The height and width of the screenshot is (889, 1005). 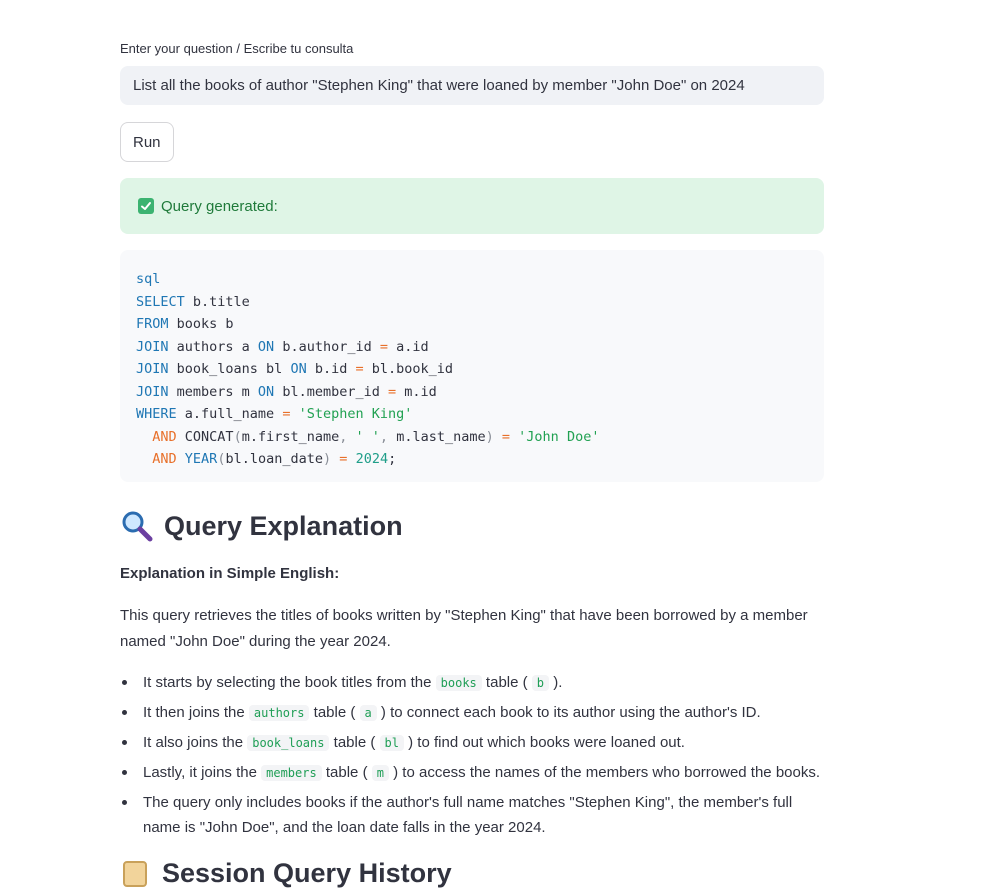 What do you see at coordinates (283, 525) in the screenshot?
I see `explanation-heading-text: Query Explanation` at bounding box center [283, 525].